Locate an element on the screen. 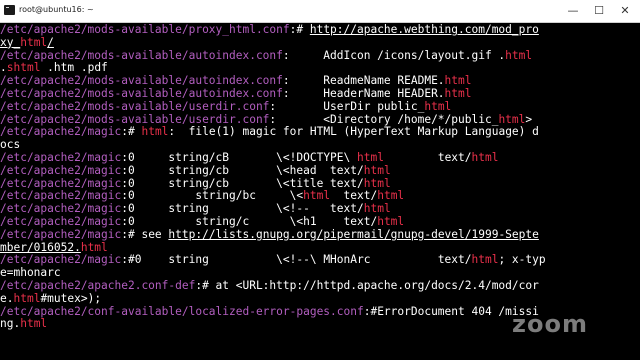  terminal-line: e.html#mutex>); is located at coordinates (320, 299).